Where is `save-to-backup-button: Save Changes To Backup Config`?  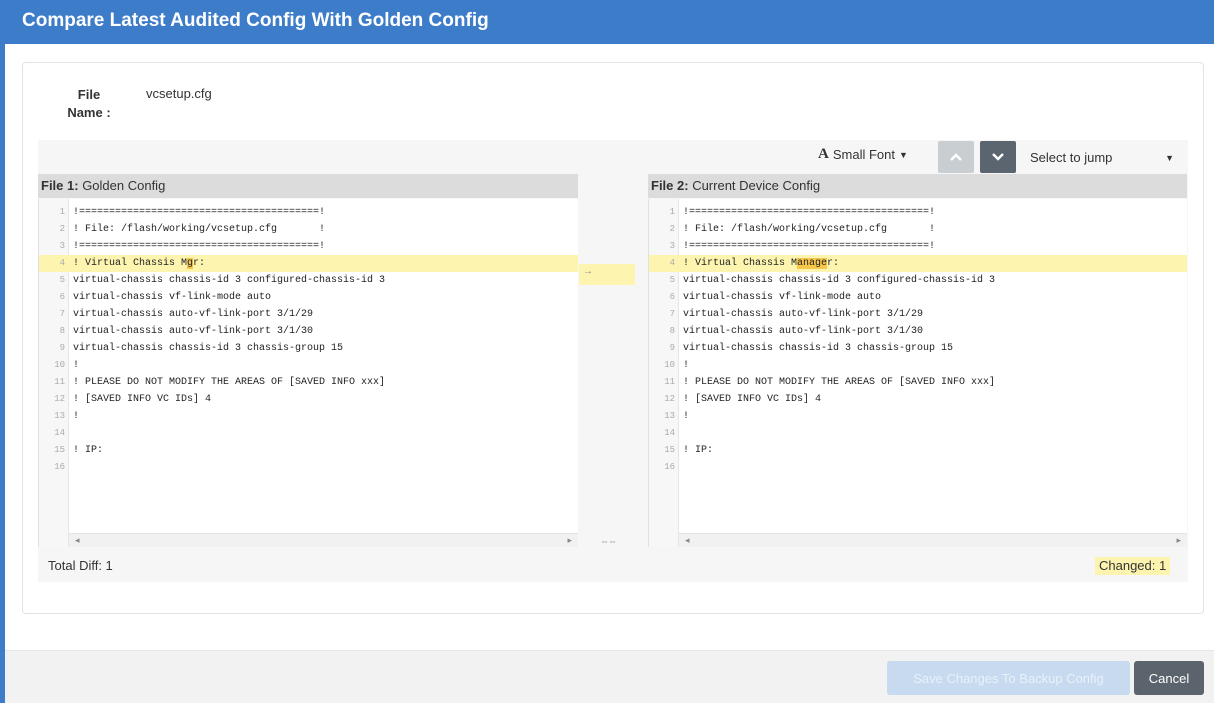 save-to-backup-button: Save Changes To Backup Config is located at coordinates (1008, 678).